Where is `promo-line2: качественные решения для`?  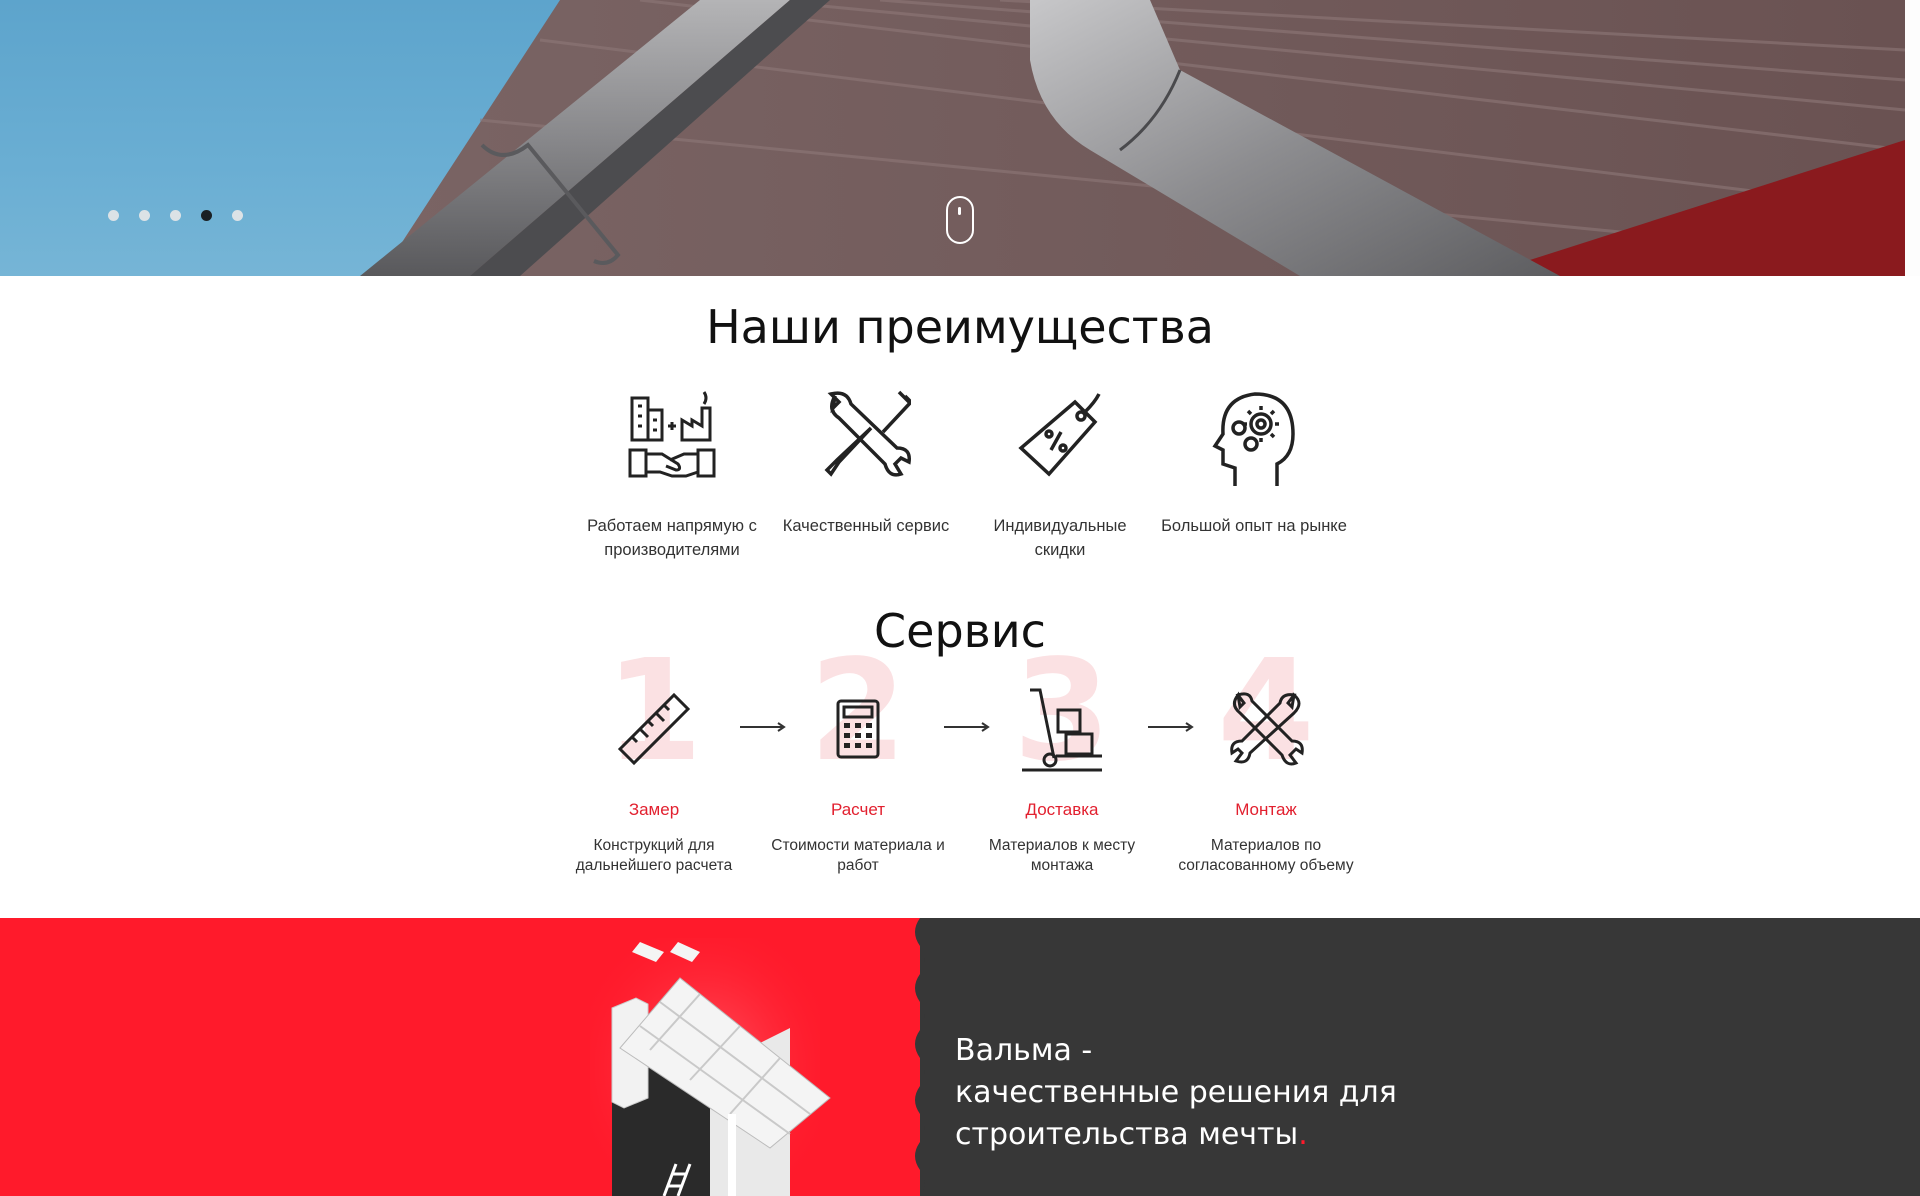
promo-line2: качественные решения для is located at coordinates (1176, 1092).